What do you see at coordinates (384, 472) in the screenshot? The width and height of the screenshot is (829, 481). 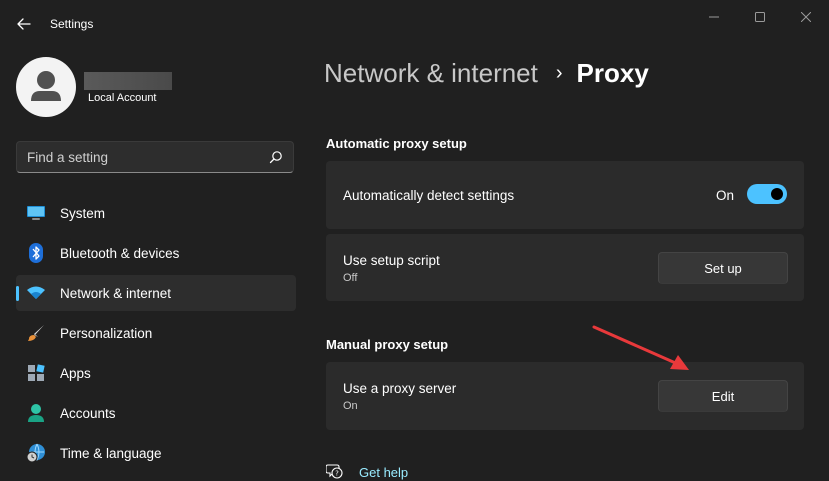 I see `get-help-label: Get help` at bounding box center [384, 472].